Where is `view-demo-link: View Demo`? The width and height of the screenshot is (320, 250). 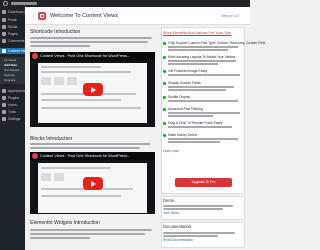
view-demo-link: View Demo is located at coordinates (171, 213).